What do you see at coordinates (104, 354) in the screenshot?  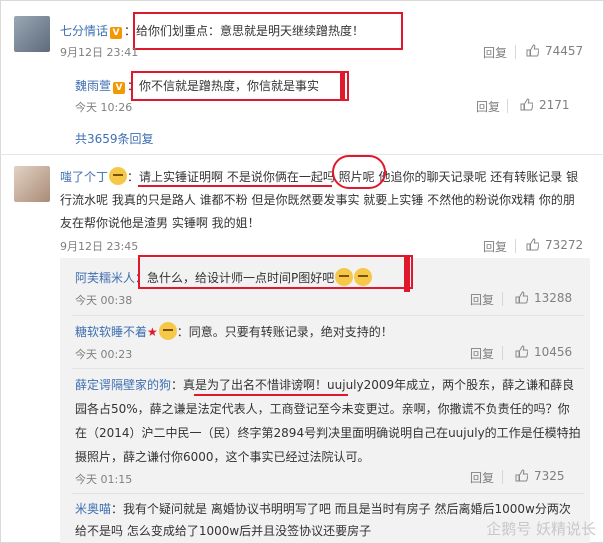 I see `timestamp: 今天 00:23` at bounding box center [104, 354].